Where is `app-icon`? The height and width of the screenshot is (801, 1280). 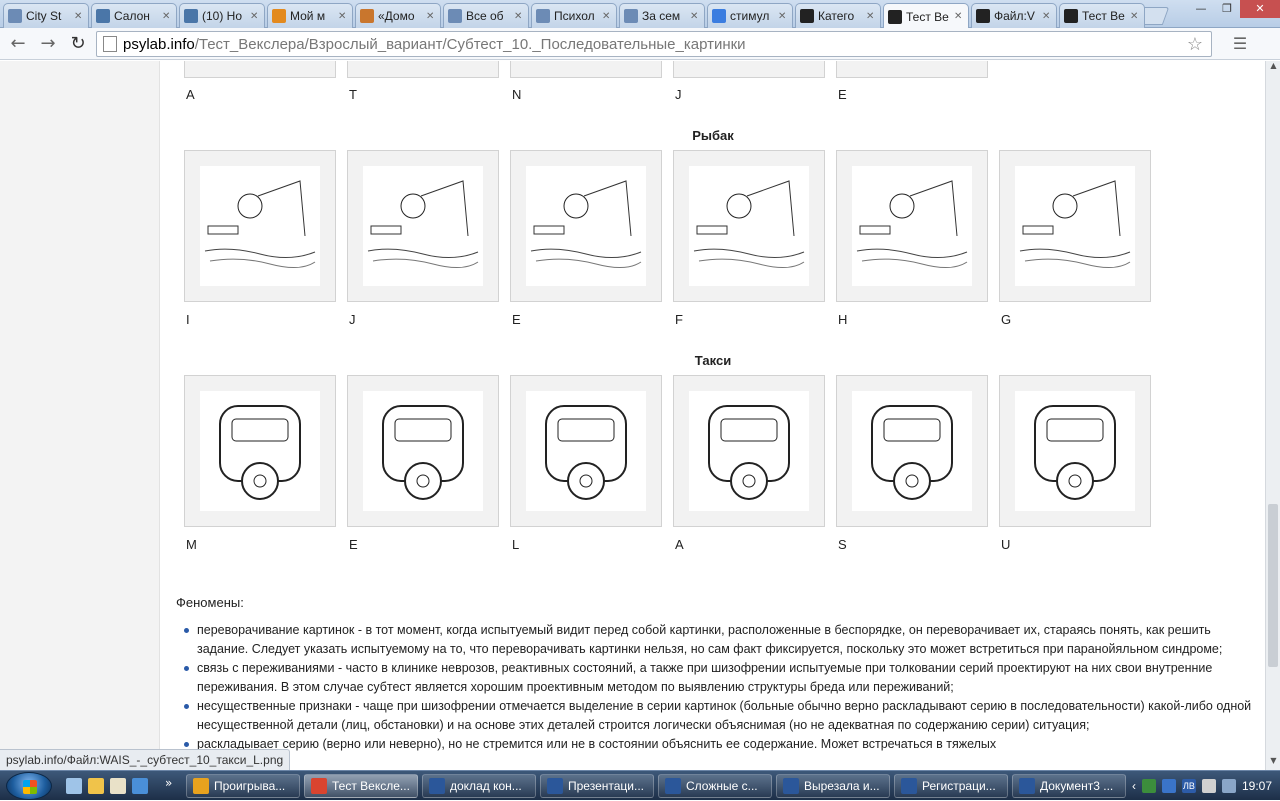 app-icon is located at coordinates (673, 786).